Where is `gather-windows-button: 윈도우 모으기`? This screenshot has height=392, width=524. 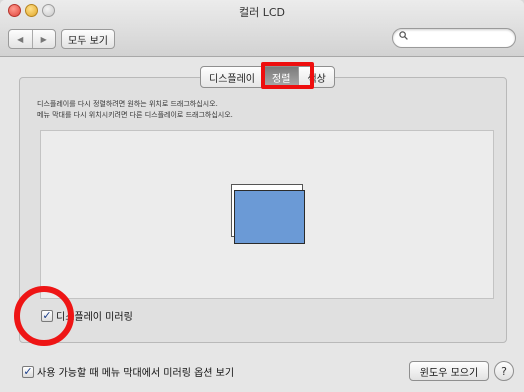
gather-windows-button: 윈도우 모으기 is located at coordinates (449, 371).